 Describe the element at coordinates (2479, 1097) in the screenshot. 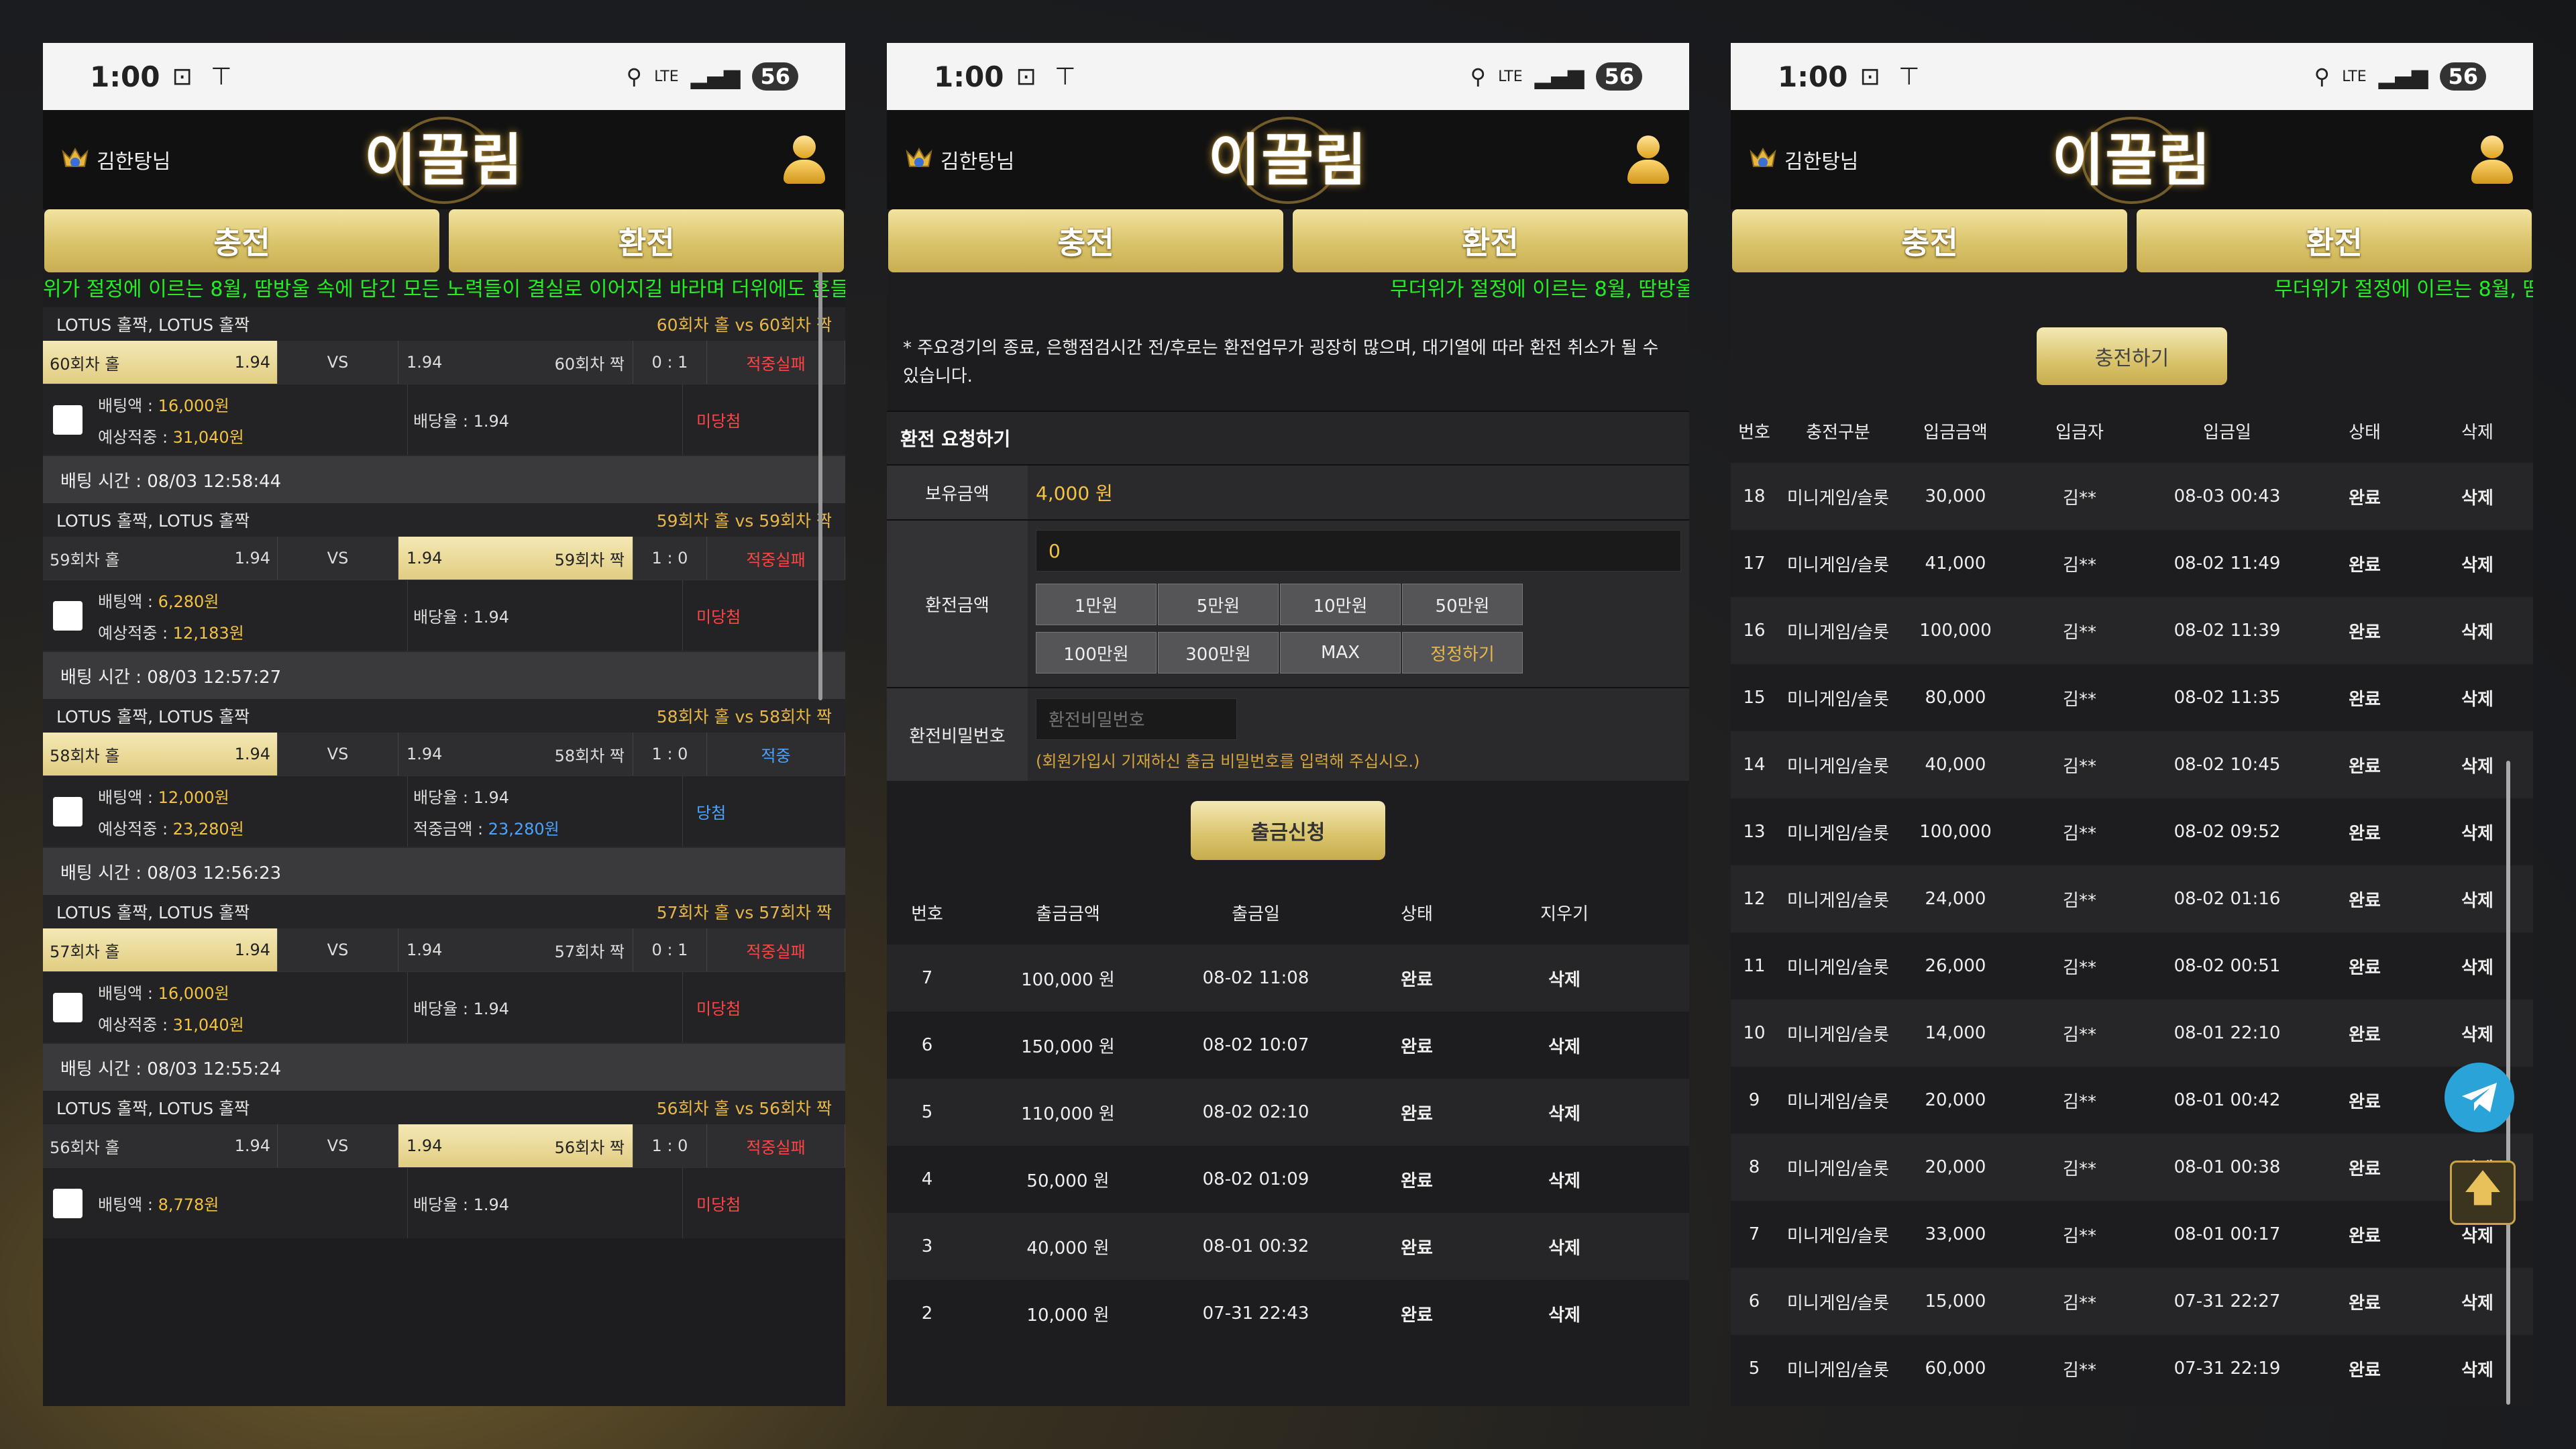

I see `telegram-icon` at that location.